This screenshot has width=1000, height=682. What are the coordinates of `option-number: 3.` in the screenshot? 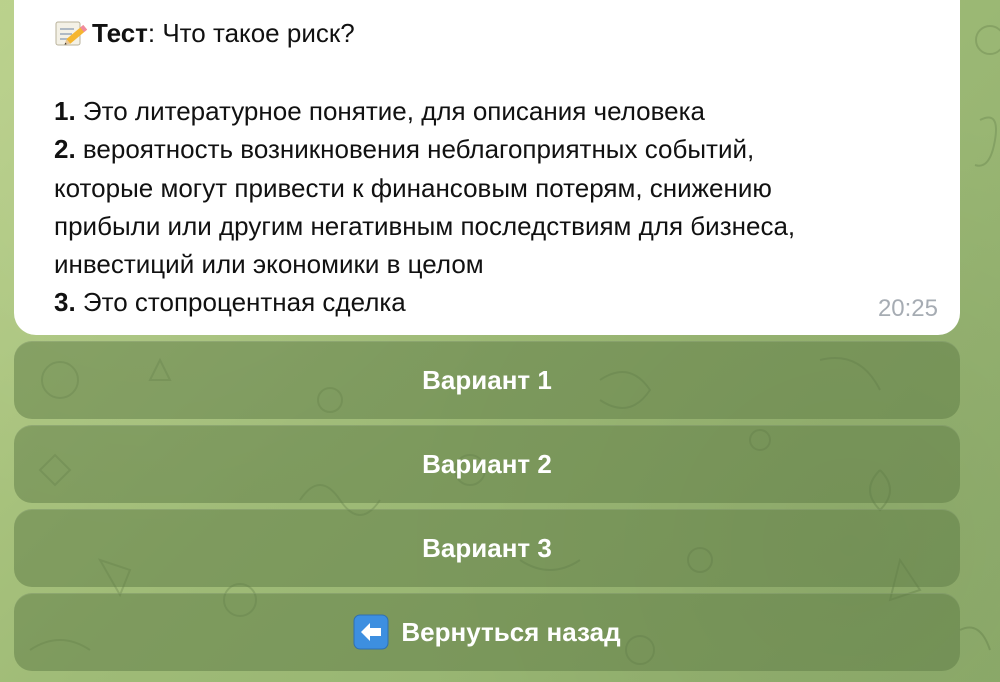 It's located at (65, 302).